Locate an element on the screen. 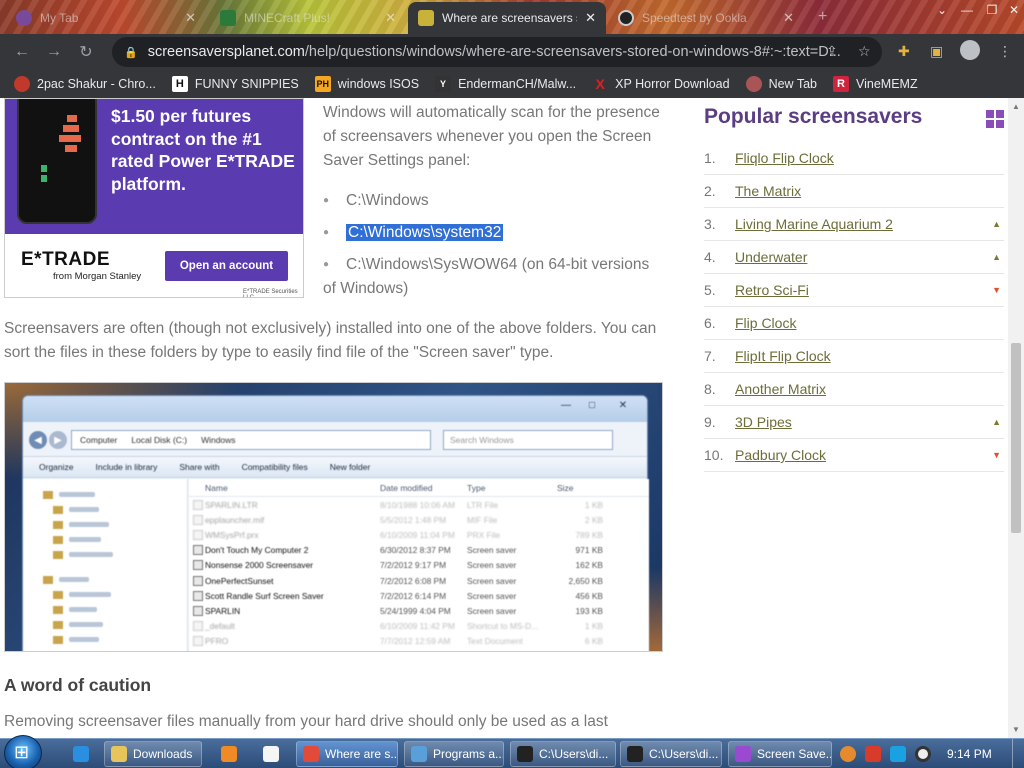  rank-number: 8. is located at coordinates (710, 389).